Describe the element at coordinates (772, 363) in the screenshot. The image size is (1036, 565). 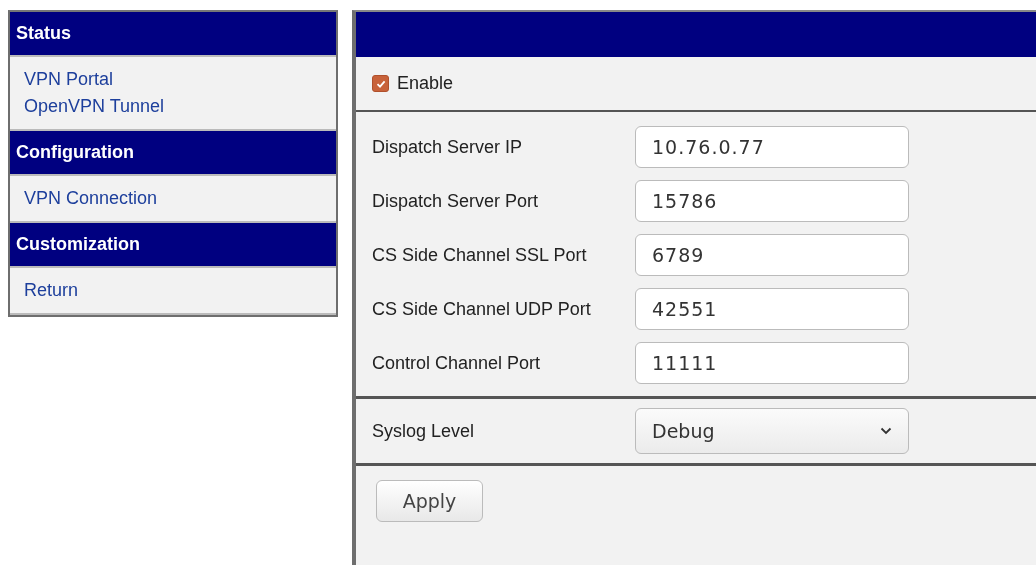
I see `input-field: 11111` at that location.